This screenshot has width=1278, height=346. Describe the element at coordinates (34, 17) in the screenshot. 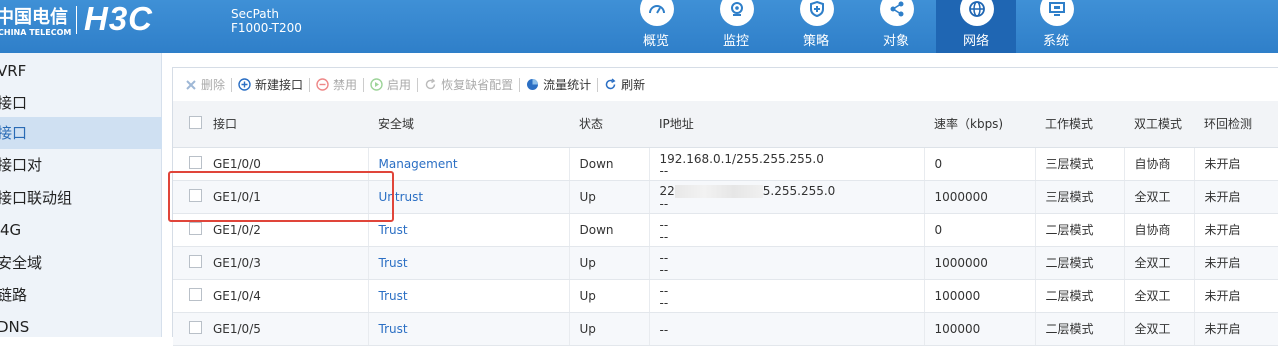

I see `telecom-logo-cn: 中国电信` at that location.